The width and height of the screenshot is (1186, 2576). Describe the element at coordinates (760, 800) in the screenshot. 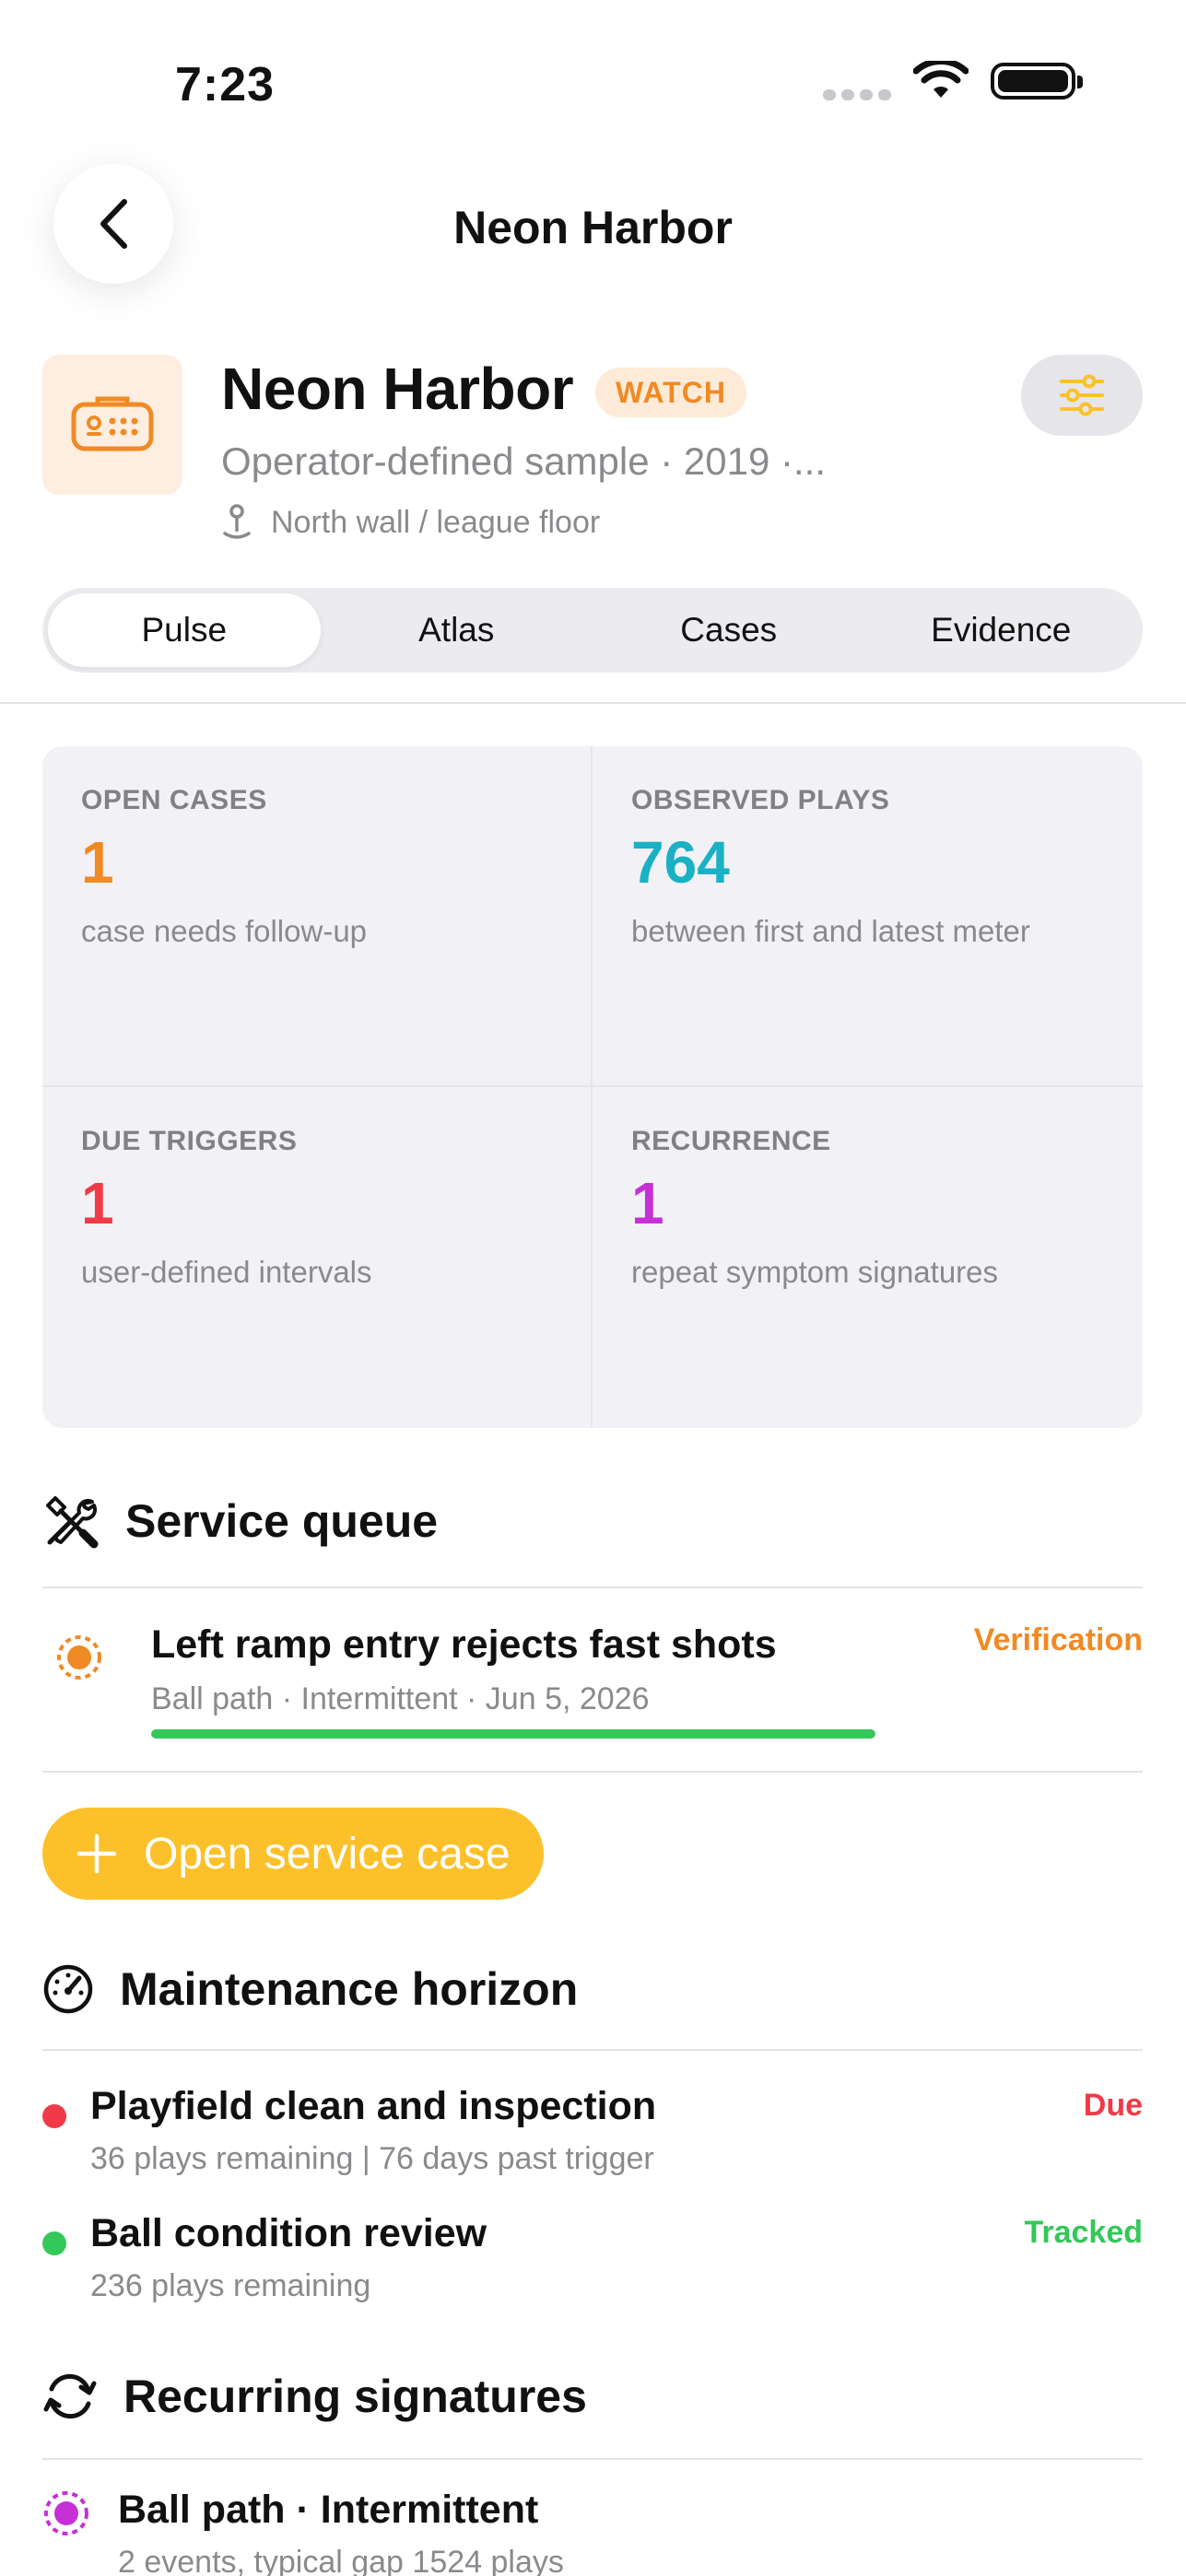

I see `stat-label: OBSERVED PLAYS` at that location.